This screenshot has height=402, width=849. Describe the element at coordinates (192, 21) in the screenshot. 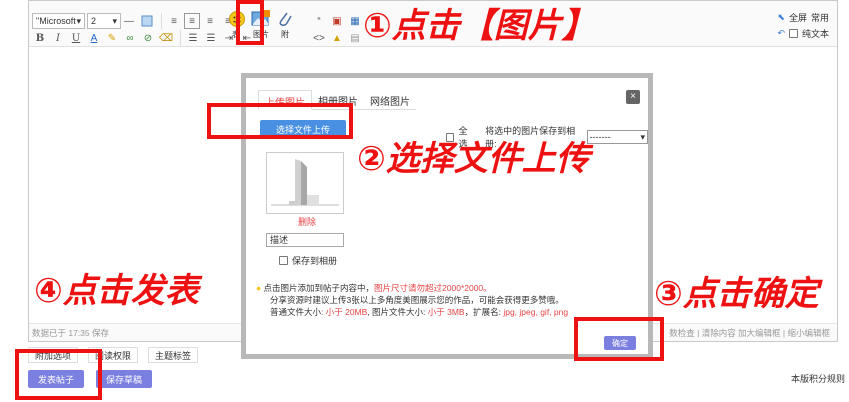

I see `align-center-icon: ≡` at that location.